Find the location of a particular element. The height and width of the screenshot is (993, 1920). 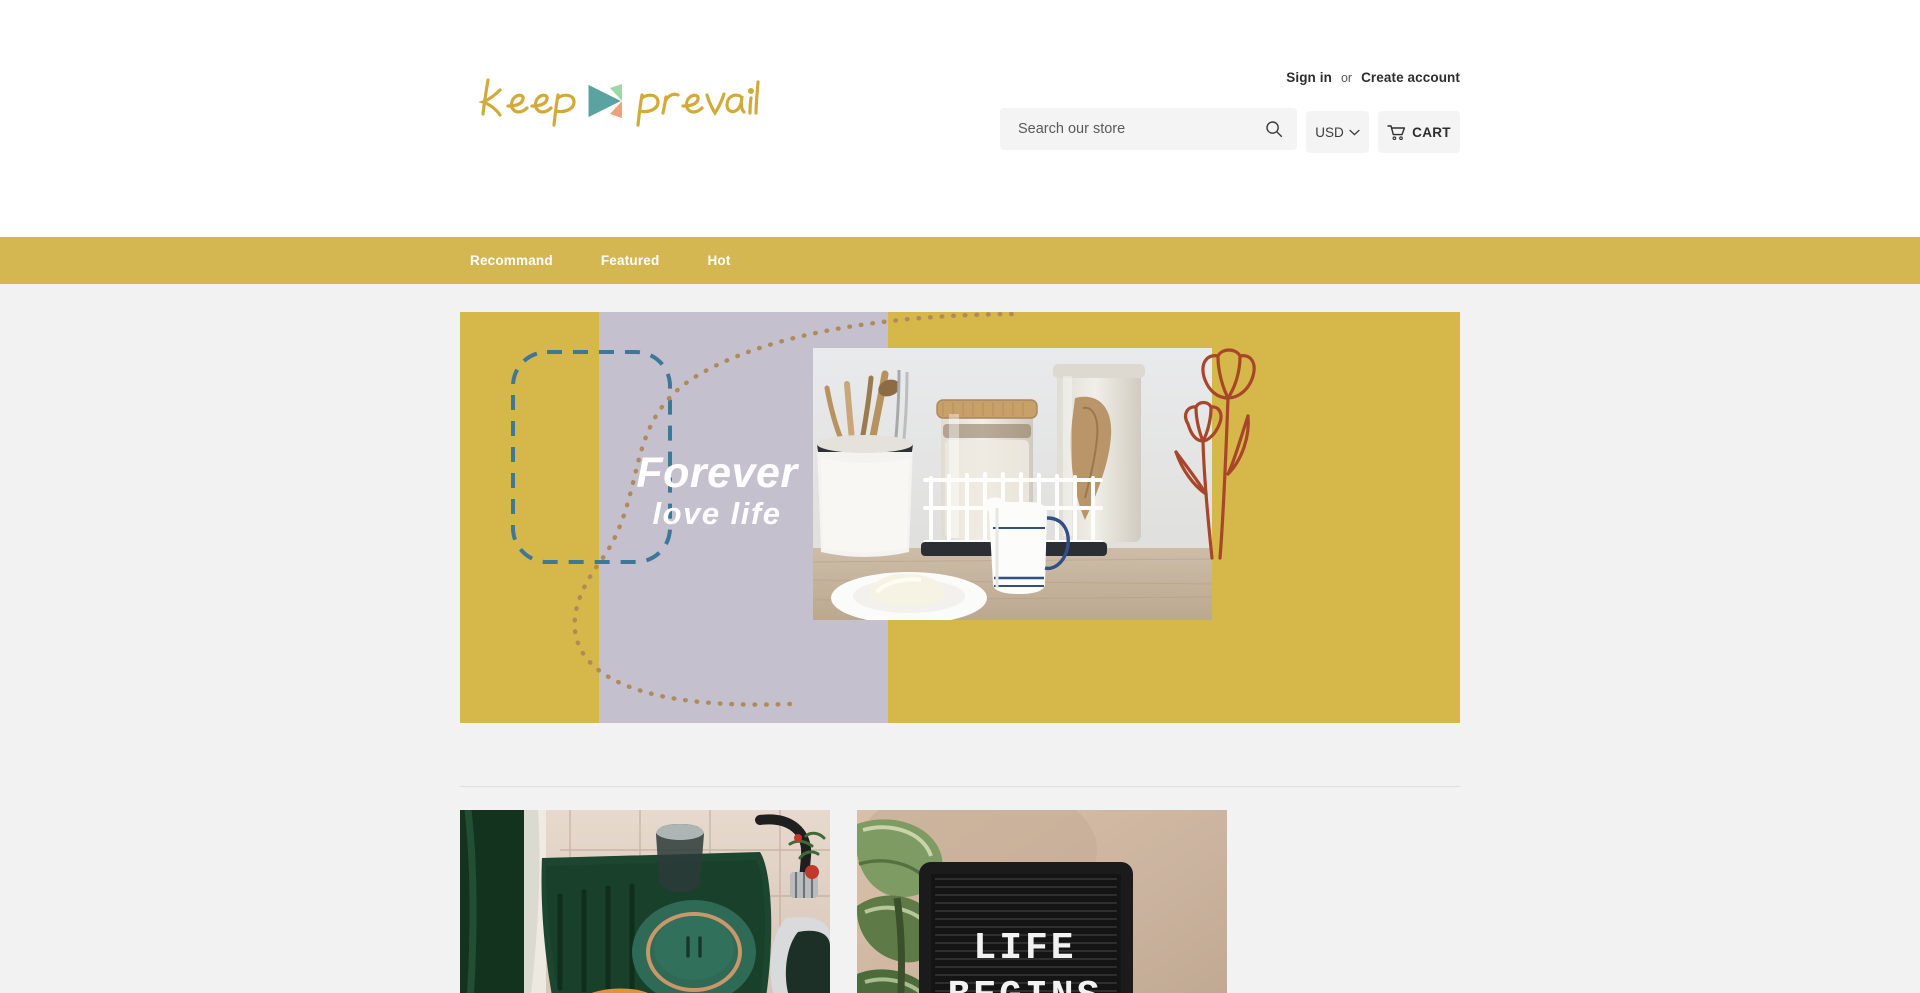

create-account-link: Create account is located at coordinates (1410, 77).